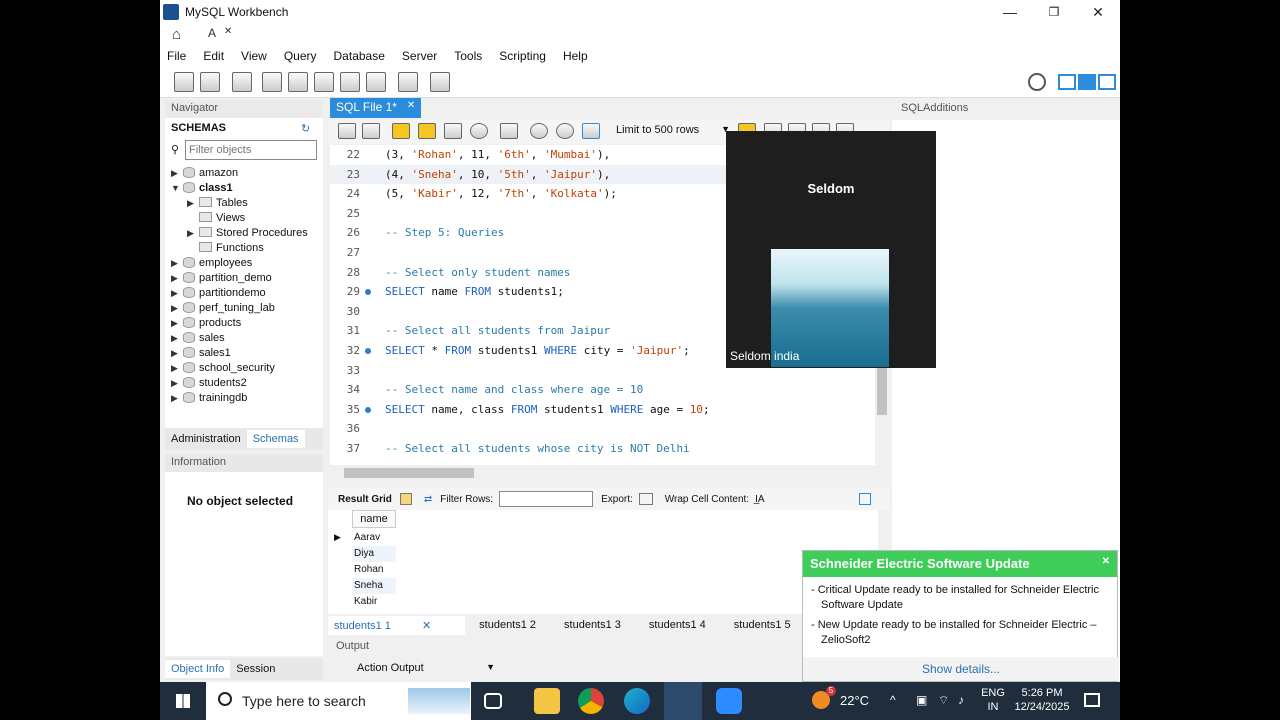 The width and height of the screenshot is (1280, 720). I want to click on result-grid-label: Result Grid, so click(365, 499).